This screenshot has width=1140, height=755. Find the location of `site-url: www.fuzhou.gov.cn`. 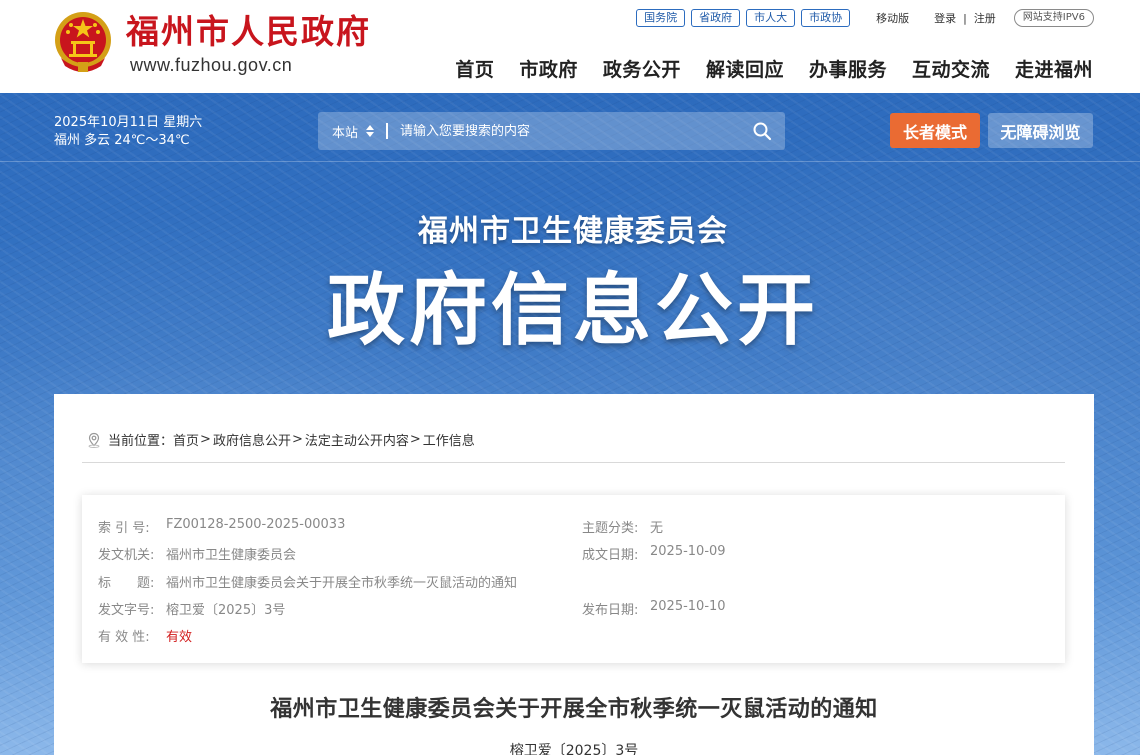

site-url: www.fuzhou.gov.cn is located at coordinates (211, 65).